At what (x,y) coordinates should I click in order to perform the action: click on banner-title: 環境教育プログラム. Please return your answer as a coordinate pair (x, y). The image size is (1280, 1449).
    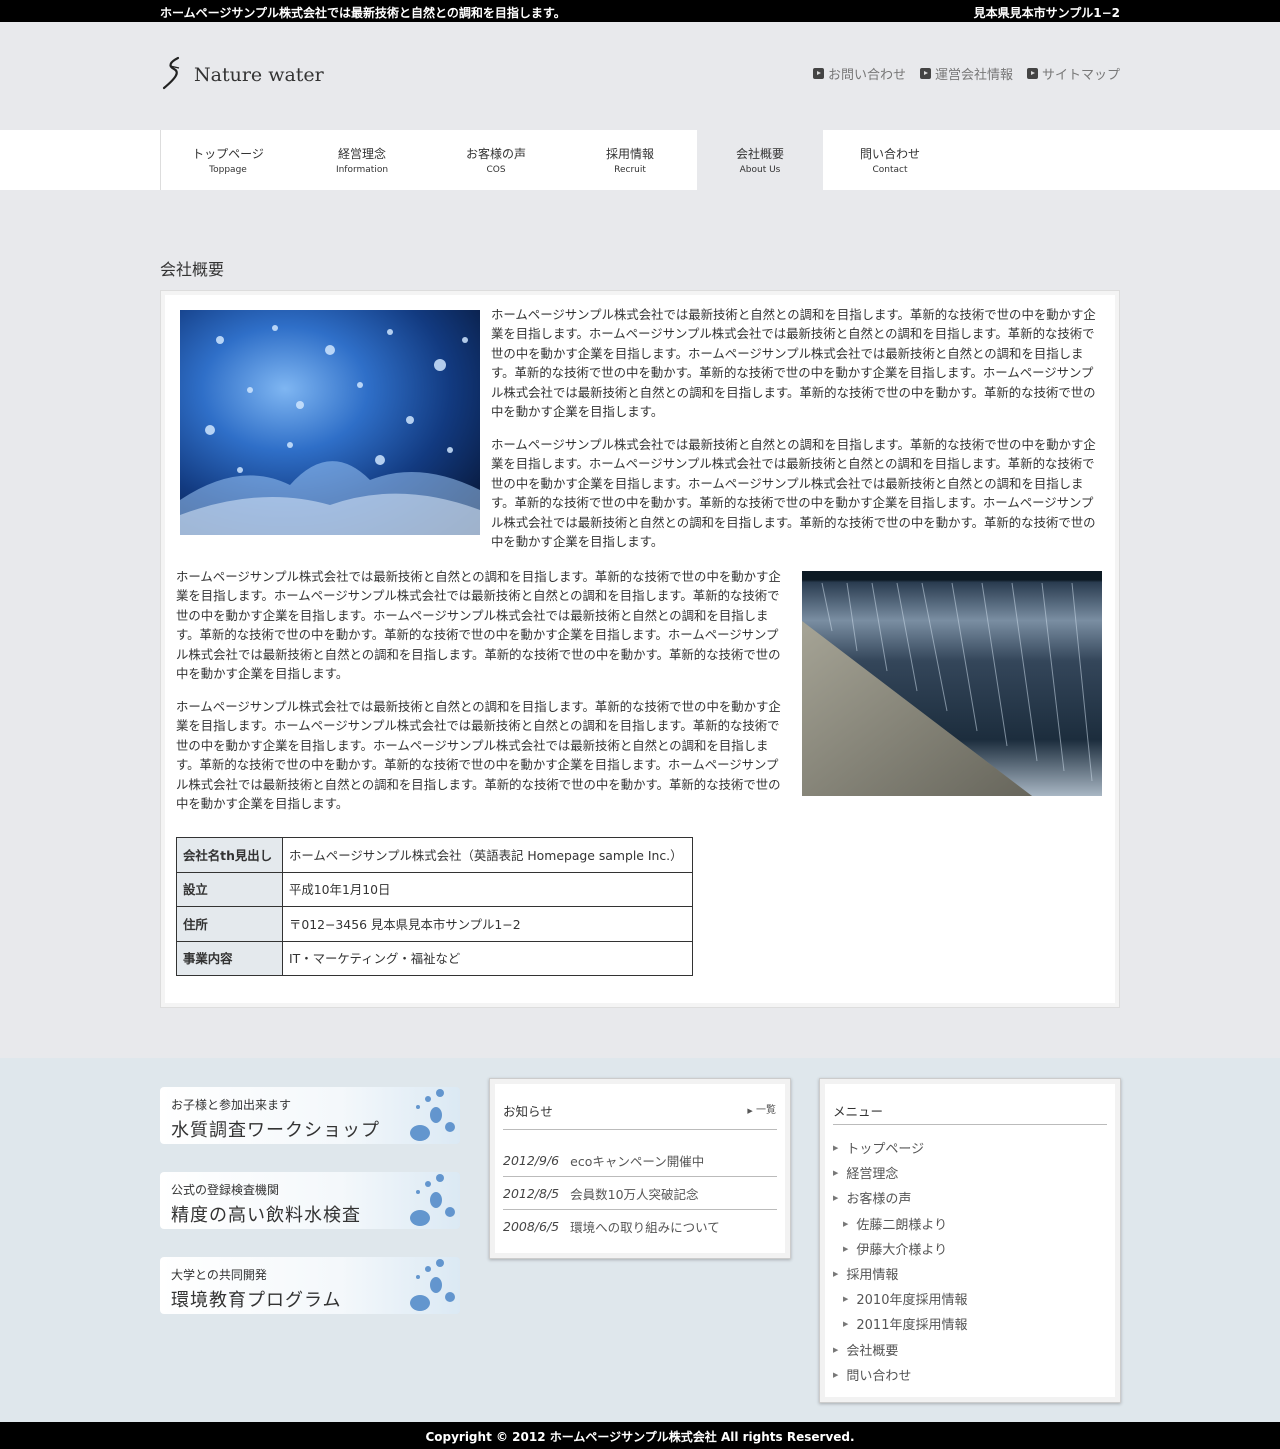
    Looking at the image, I should click on (256, 1300).